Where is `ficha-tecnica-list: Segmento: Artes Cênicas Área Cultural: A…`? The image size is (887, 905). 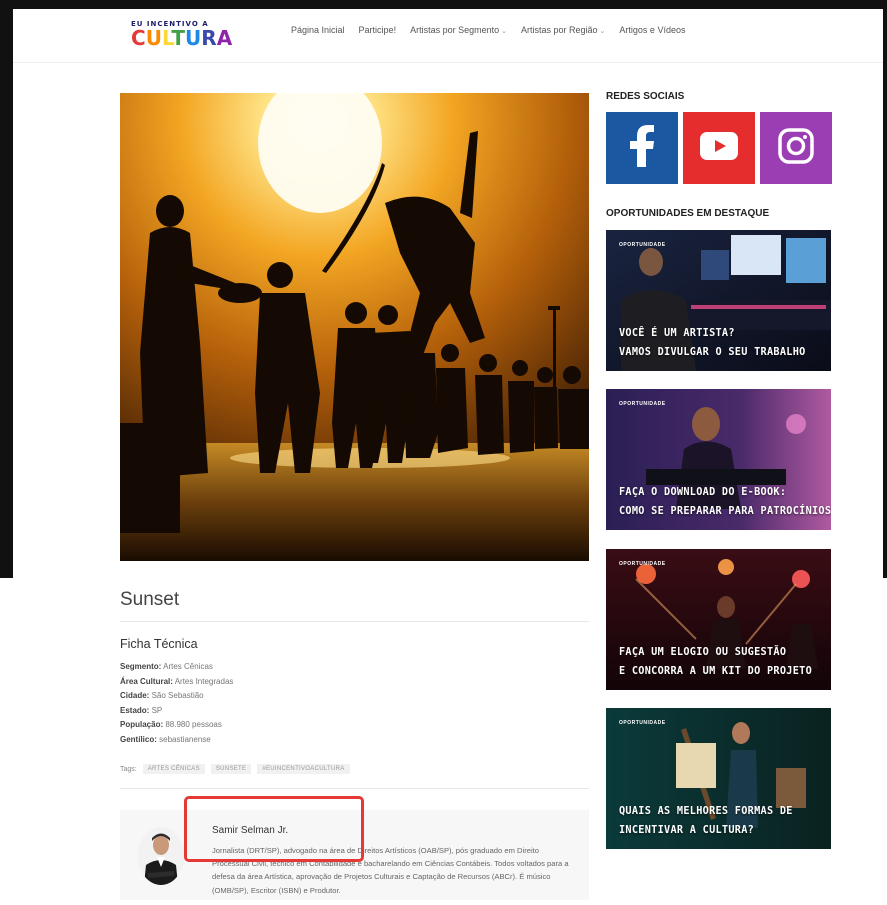
ficha-tecnica-list: Segmento: Artes Cênicas Área Cultural: A… is located at coordinates (176, 704).